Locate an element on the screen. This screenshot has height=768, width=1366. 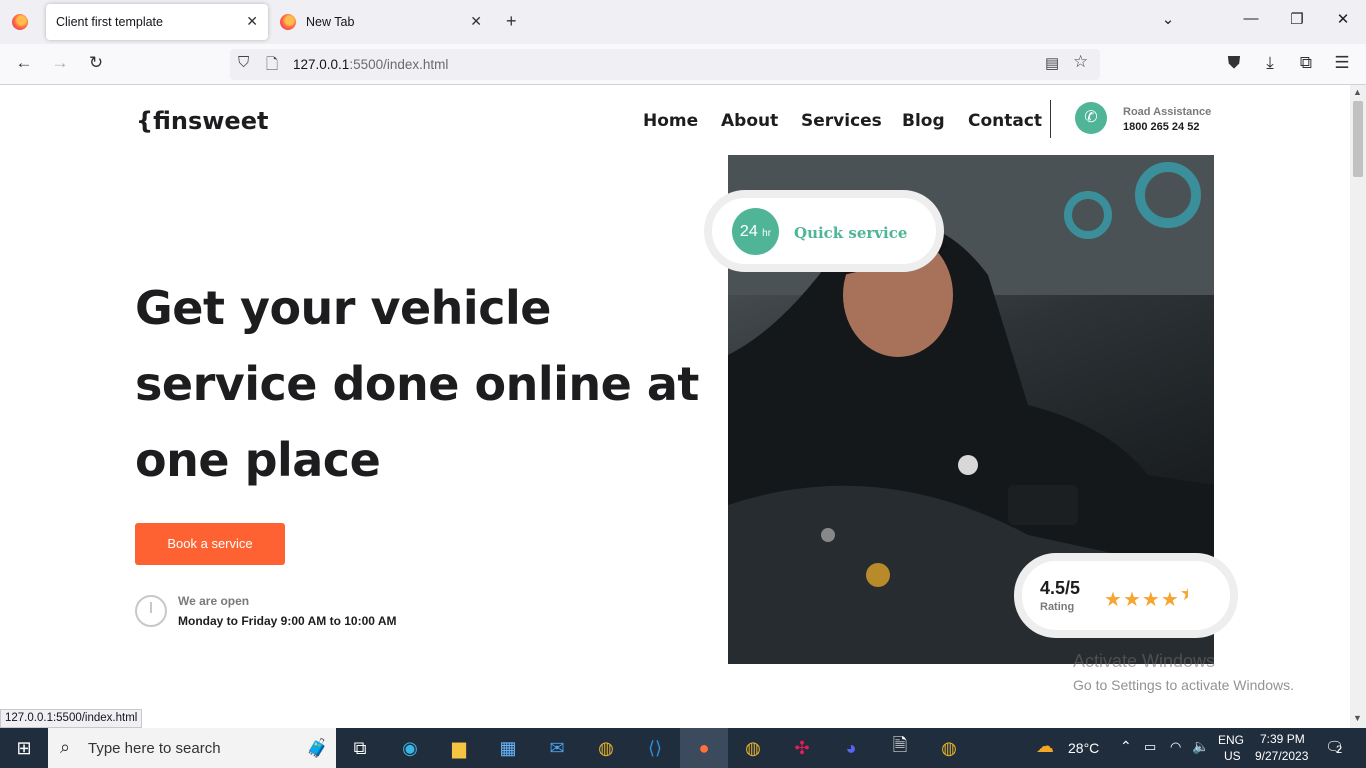
taskbar-search: ⌕ Type here to search 🧳 is located at coordinates (192, 748).